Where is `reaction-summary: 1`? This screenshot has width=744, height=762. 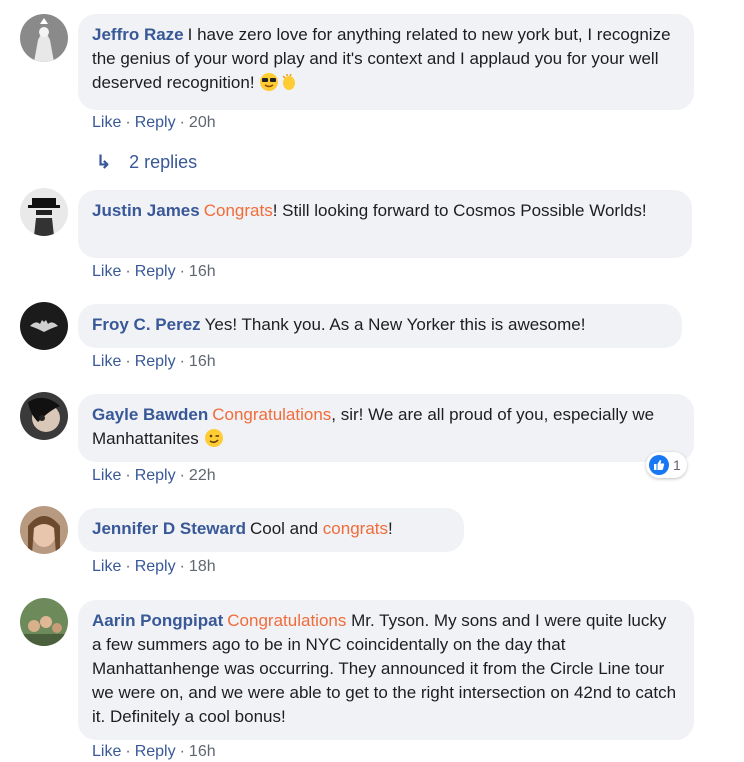 reaction-summary: 1 is located at coordinates (666, 465).